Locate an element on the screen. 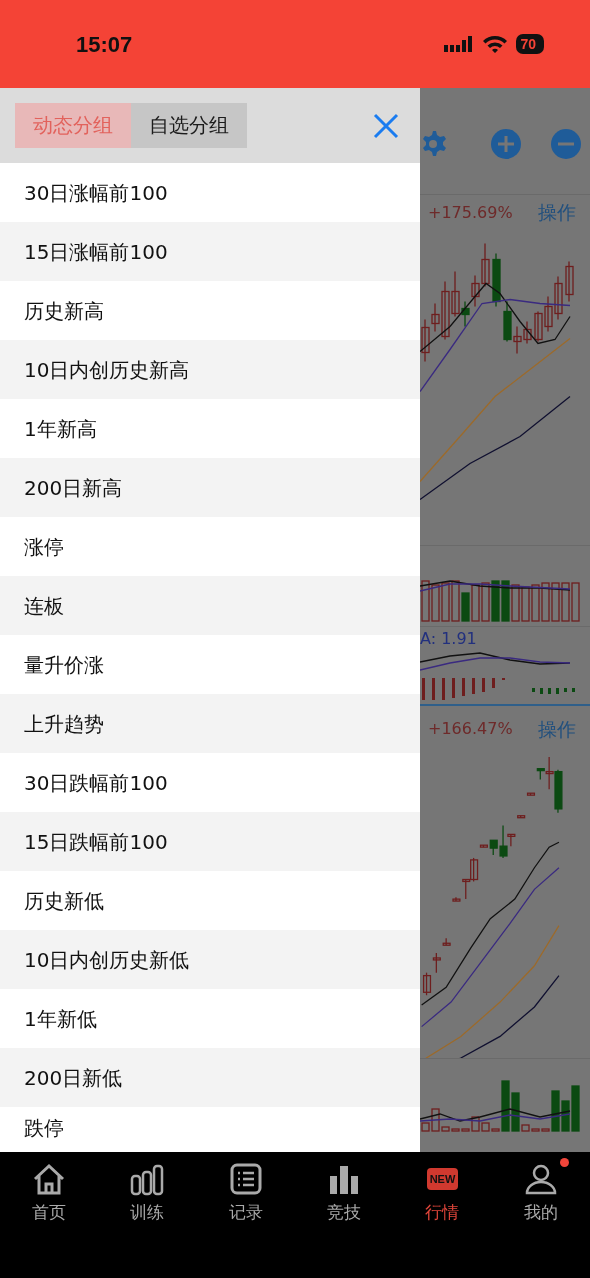 The image size is (590, 1278). group-list-item: 15日跌幅前100 is located at coordinates (210, 841).